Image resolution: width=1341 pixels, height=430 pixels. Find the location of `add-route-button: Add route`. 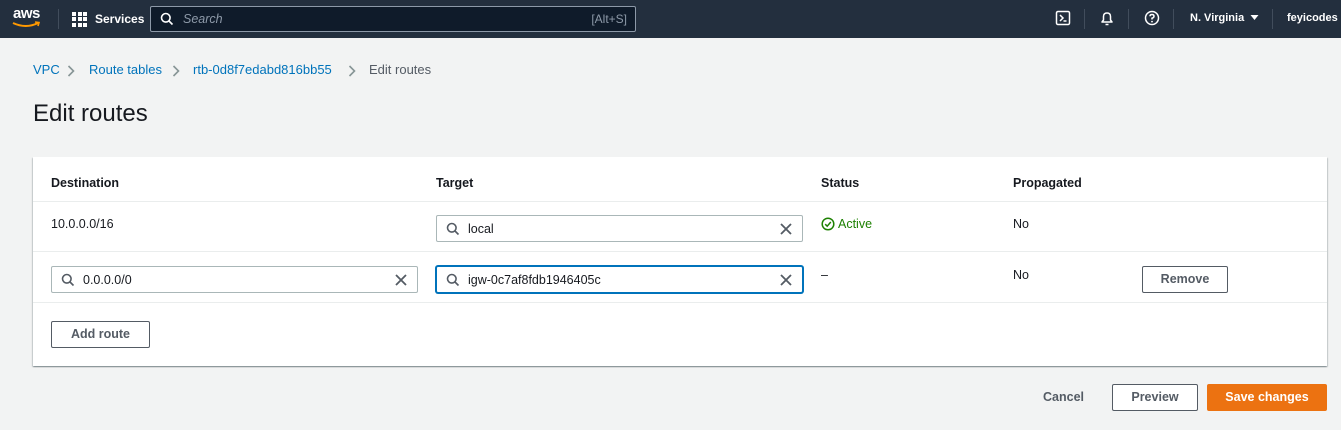

add-route-button: Add route is located at coordinates (100, 334).